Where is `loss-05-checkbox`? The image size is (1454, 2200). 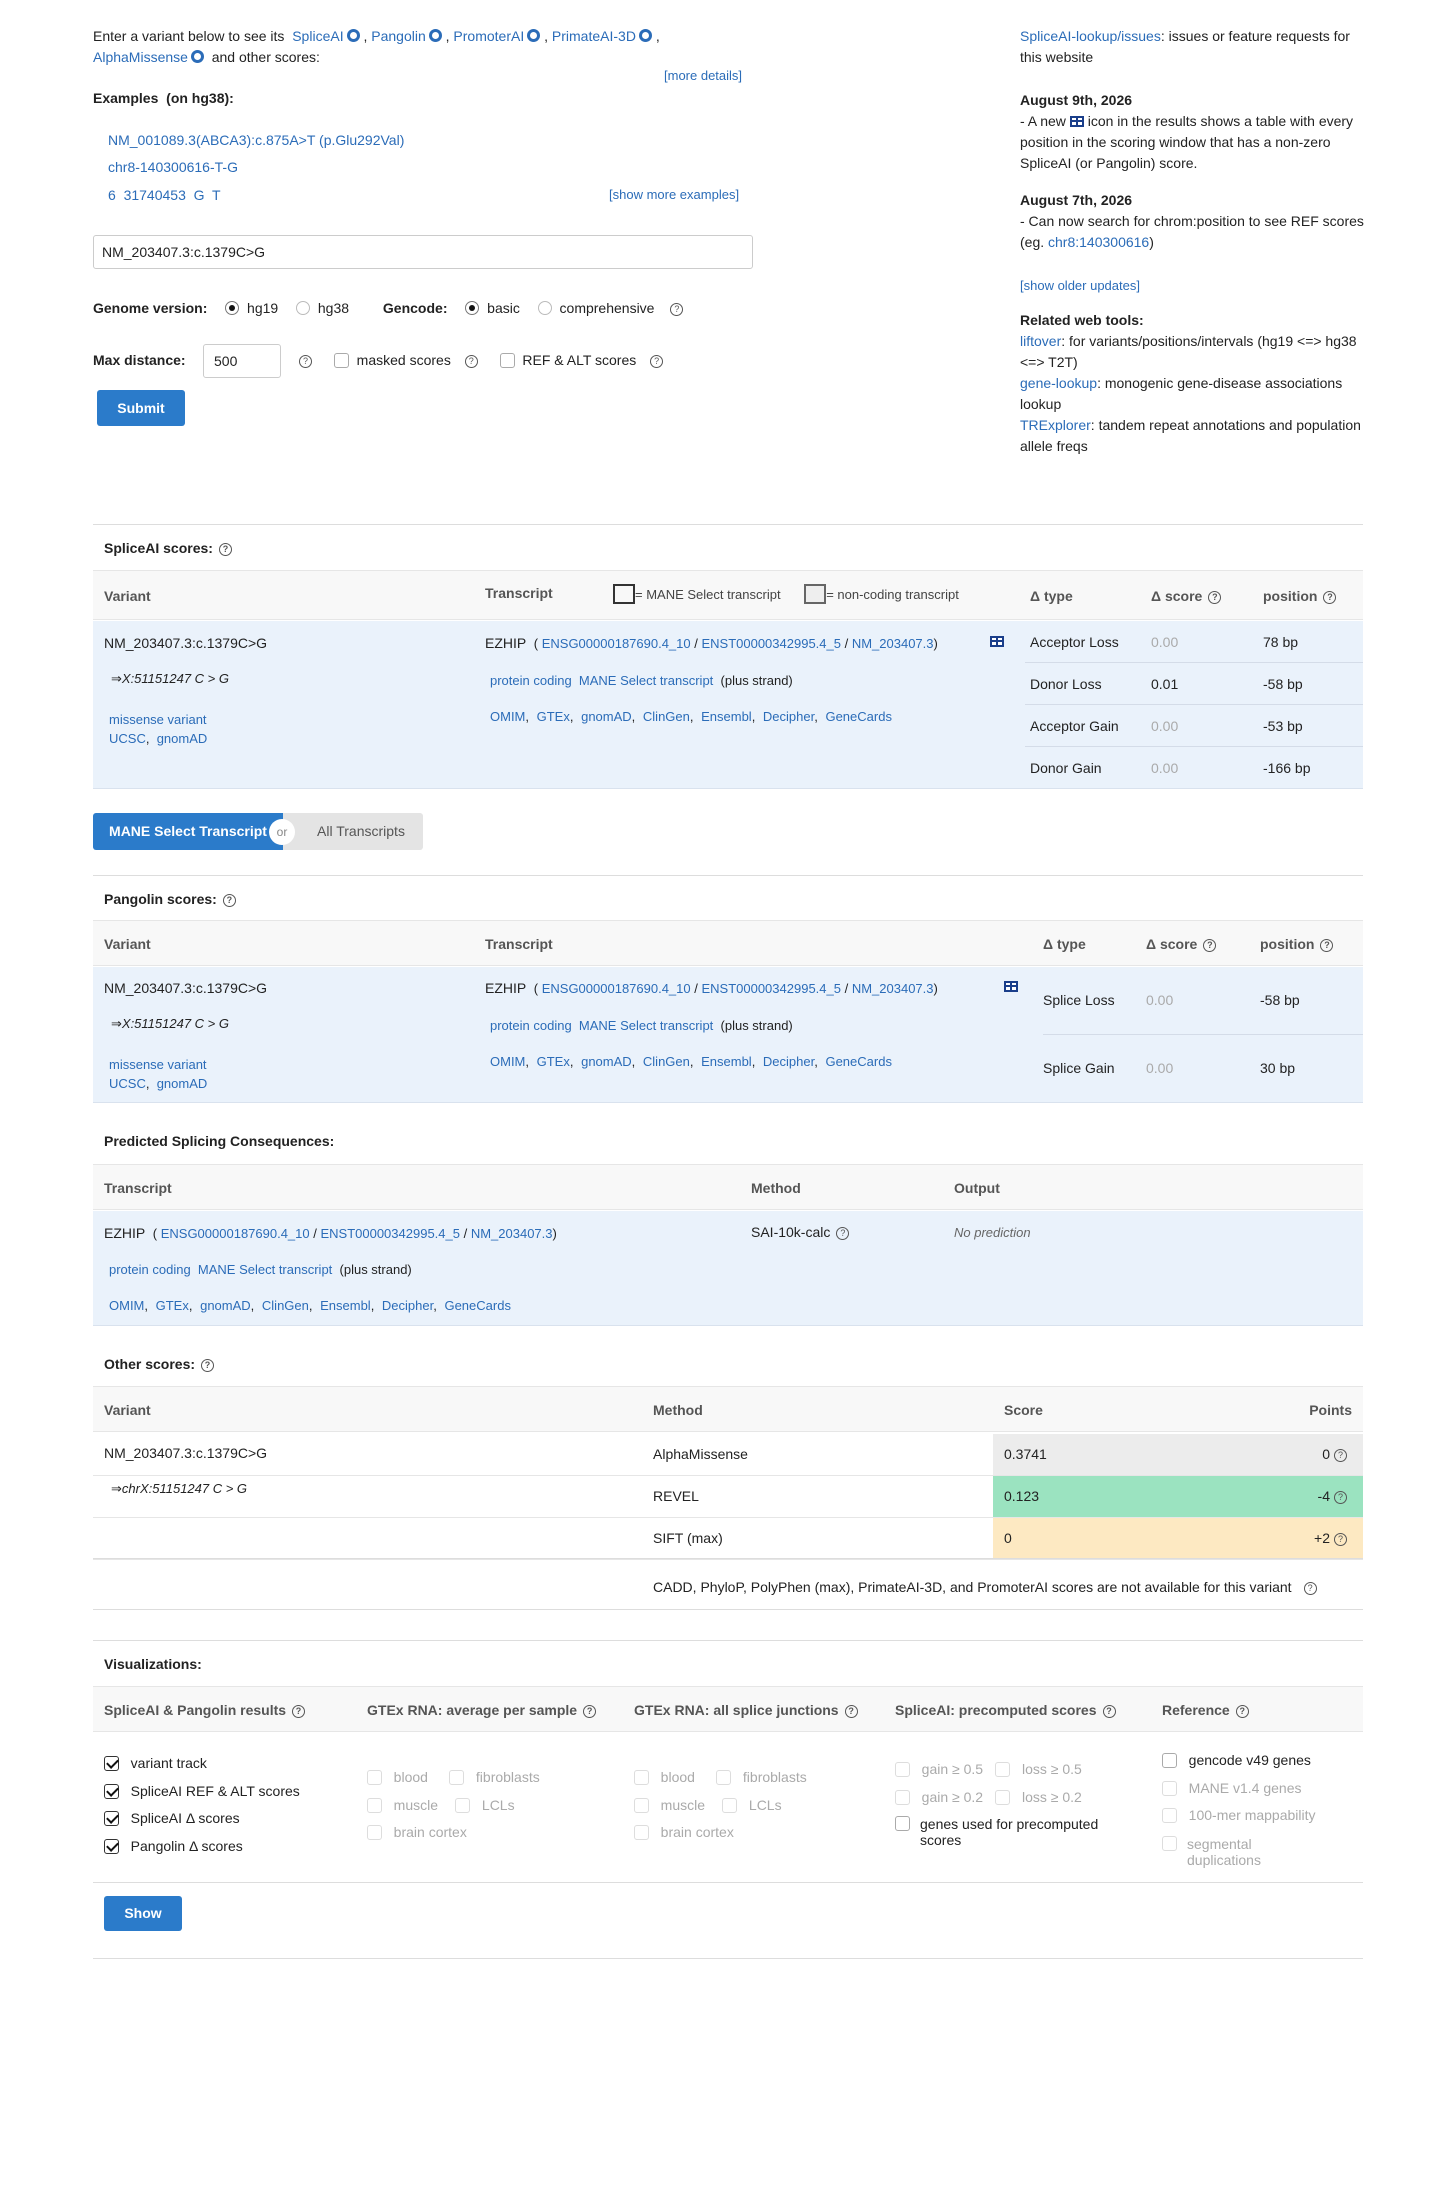 loss-05-checkbox is located at coordinates (1003, 1769).